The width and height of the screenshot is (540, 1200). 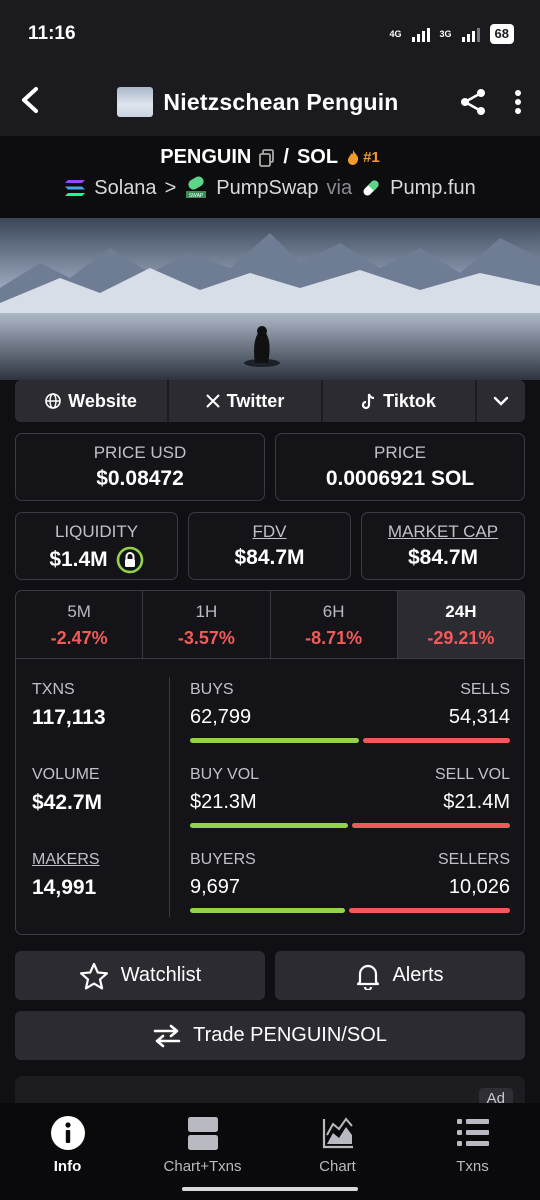 I want to click on sellers-value: 10,026, so click(x=479, y=887).